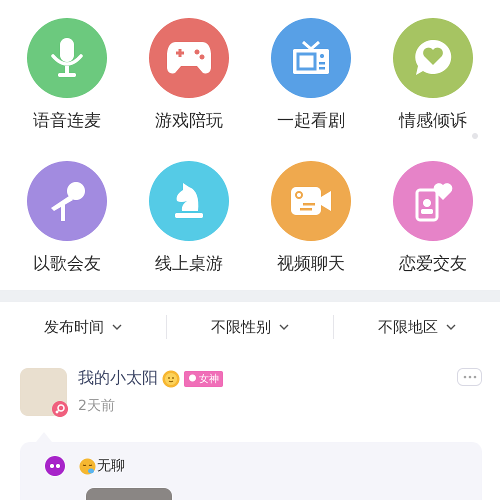  What do you see at coordinates (83, 327) in the screenshot?
I see `filter-dropdown: 发布时间` at bounding box center [83, 327].